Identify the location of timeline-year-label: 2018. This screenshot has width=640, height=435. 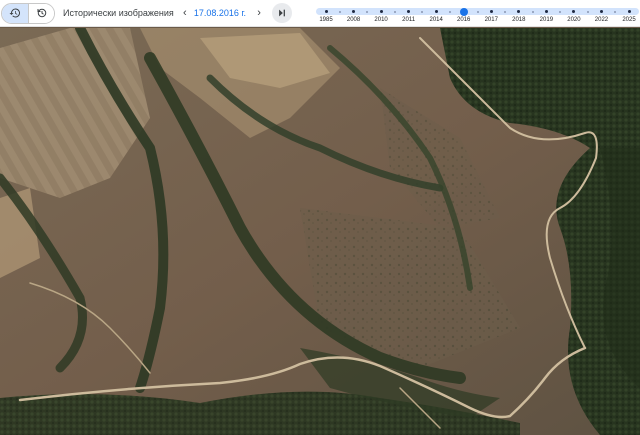
(519, 20).